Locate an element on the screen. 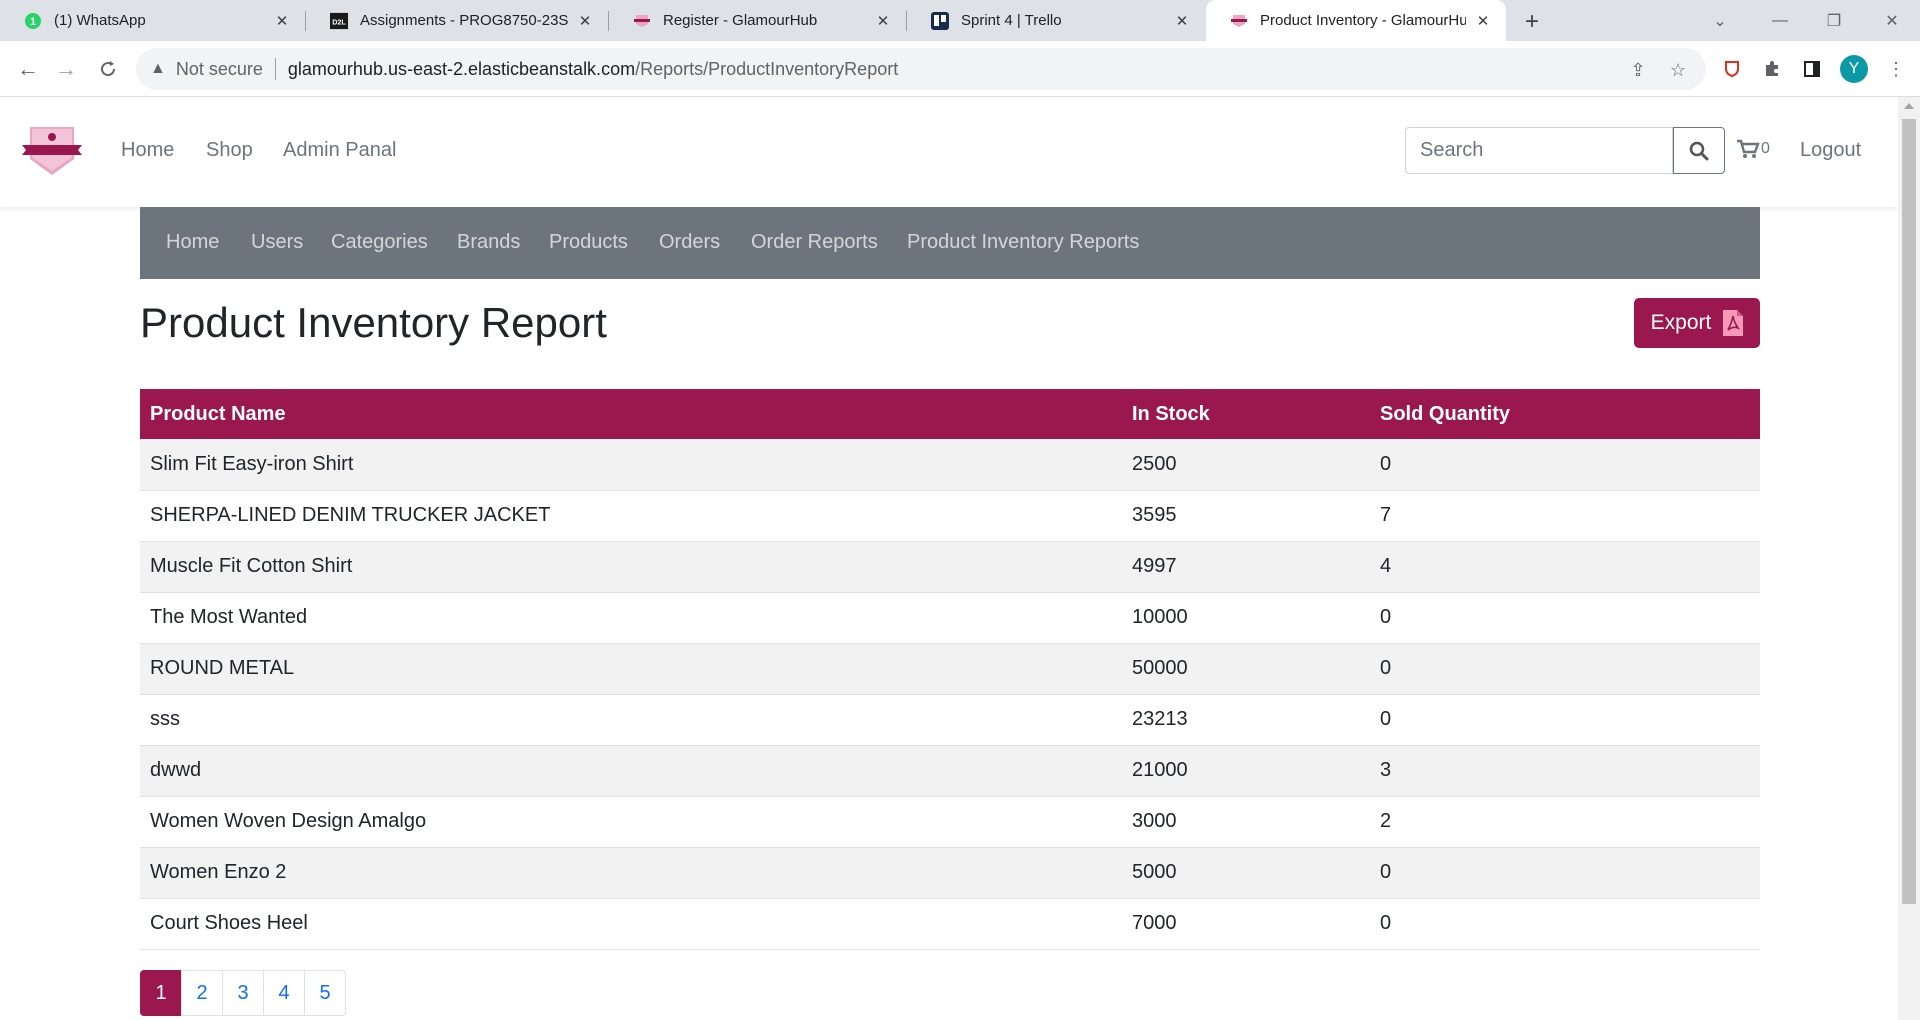 This screenshot has width=1920, height=1020. product-name-cell: SHERPA-LINED DENIM TRUCKER JACKET is located at coordinates (631, 516).